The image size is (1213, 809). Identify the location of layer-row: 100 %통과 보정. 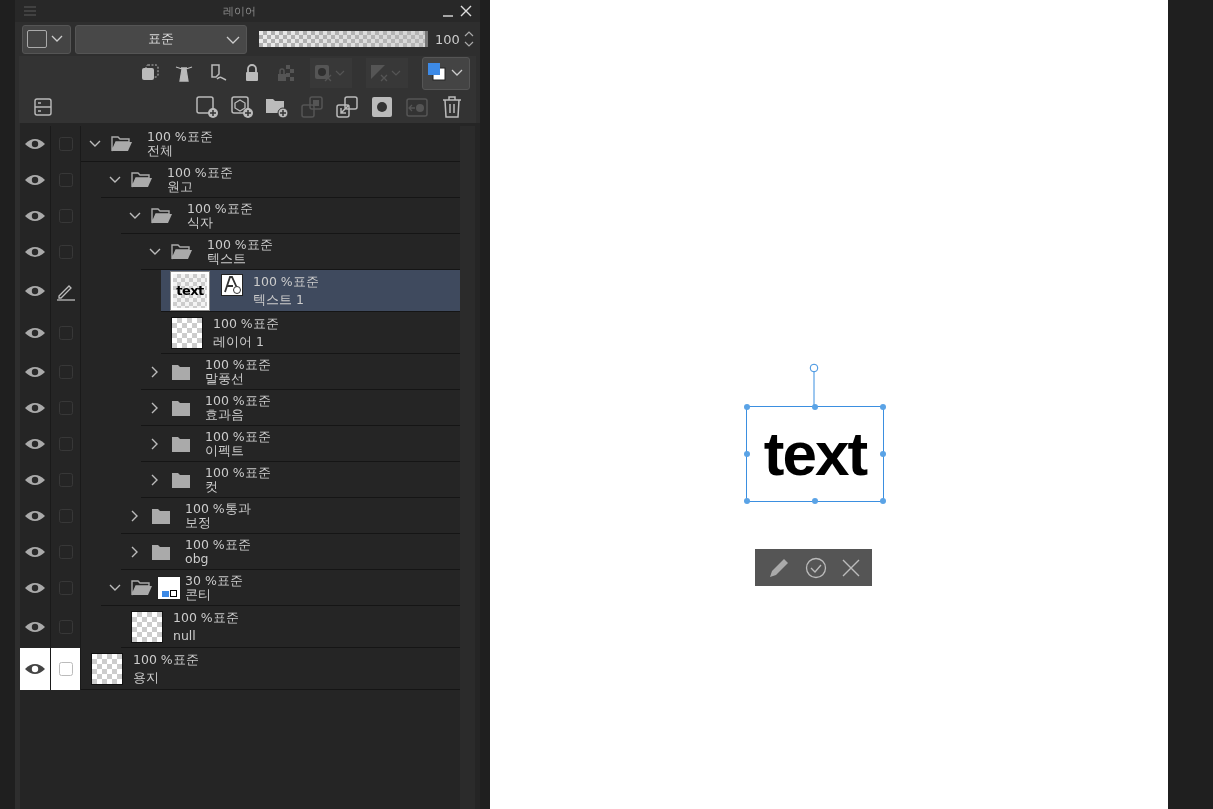
(290, 516).